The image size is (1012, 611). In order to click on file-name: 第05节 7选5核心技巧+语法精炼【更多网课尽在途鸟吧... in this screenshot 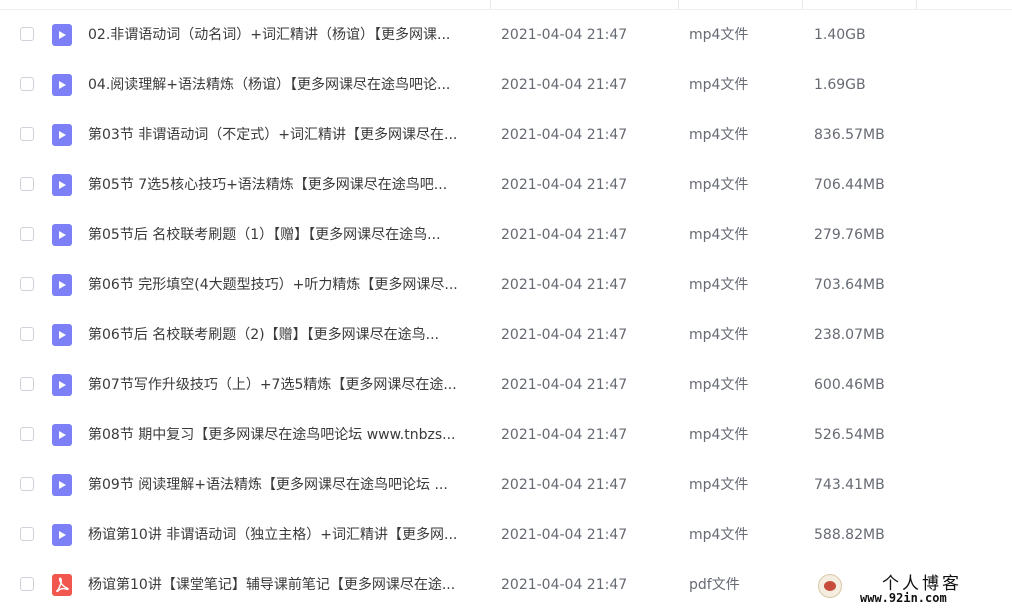, I will do `click(288, 185)`.